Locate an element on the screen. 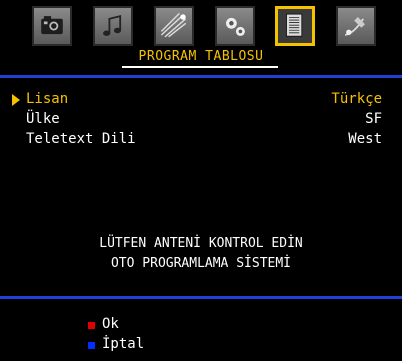 This screenshot has width=402, height=361. menu-item-country: Ülke SF is located at coordinates (201, 121).